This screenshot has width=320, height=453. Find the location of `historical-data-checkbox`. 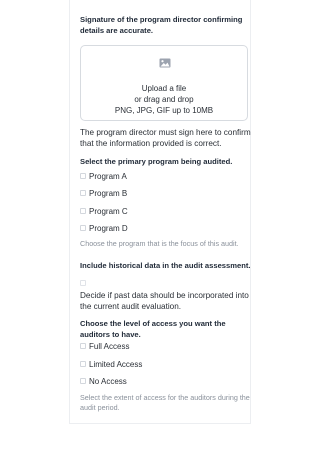

historical-data-checkbox is located at coordinates (83, 283).